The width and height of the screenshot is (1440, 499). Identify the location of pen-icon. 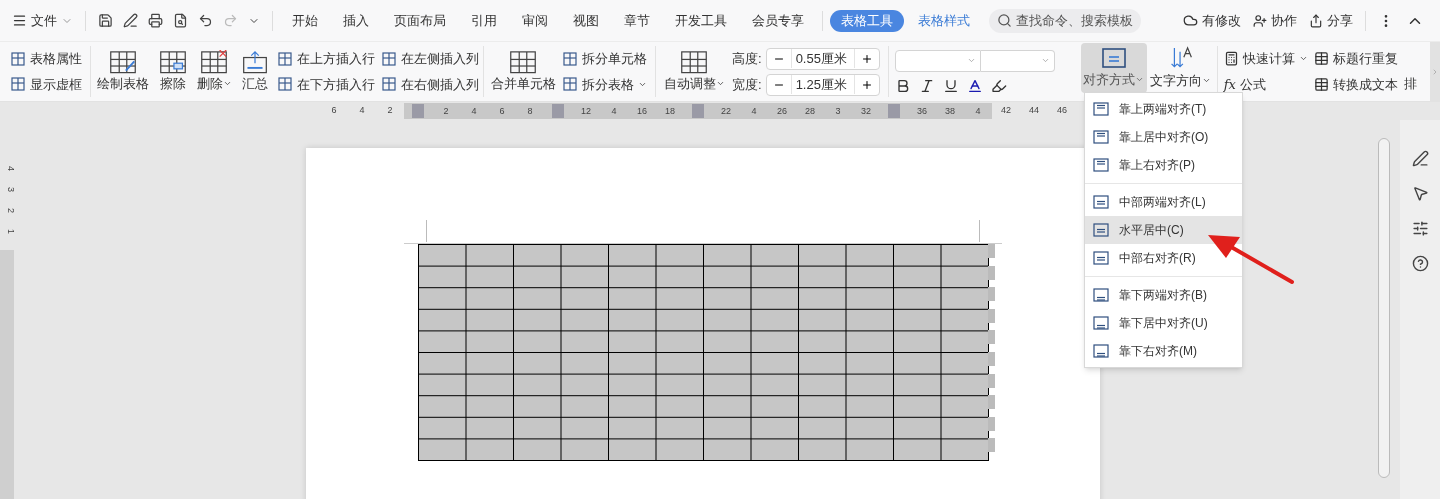
(1420, 158).